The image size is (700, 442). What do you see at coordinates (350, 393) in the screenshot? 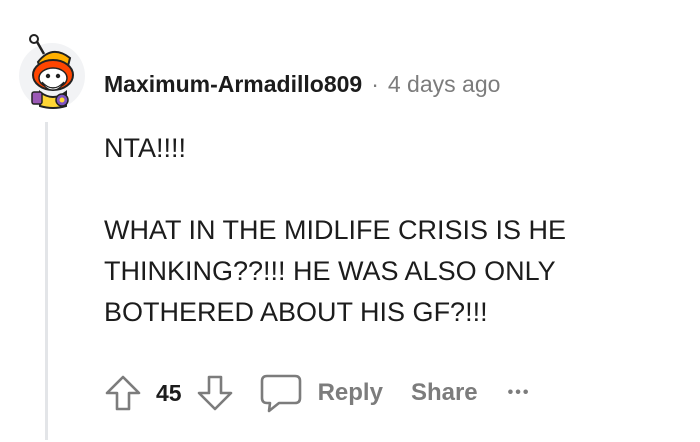
I see `reply-button: Reply` at bounding box center [350, 393].